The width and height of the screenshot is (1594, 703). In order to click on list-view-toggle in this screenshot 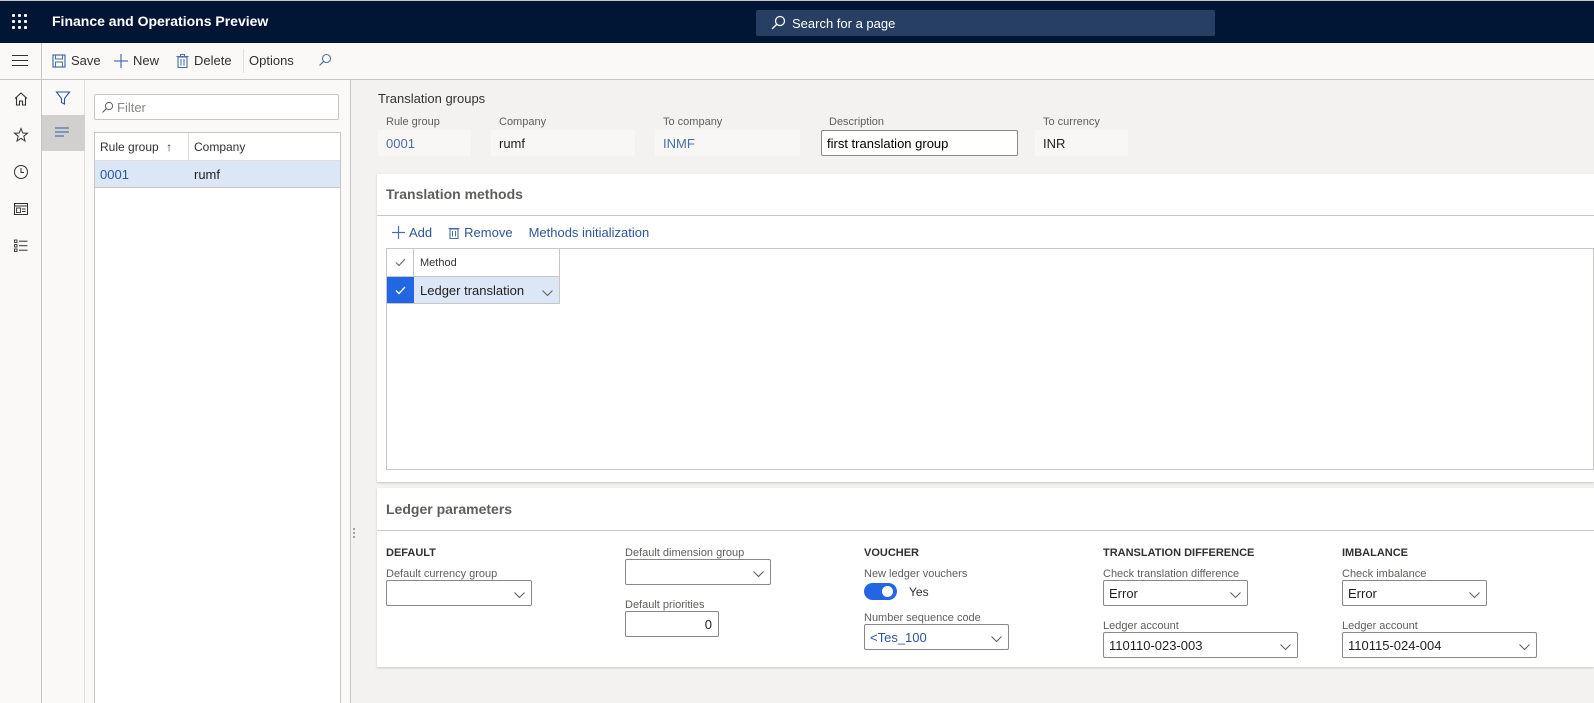, I will do `click(63, 133)`.